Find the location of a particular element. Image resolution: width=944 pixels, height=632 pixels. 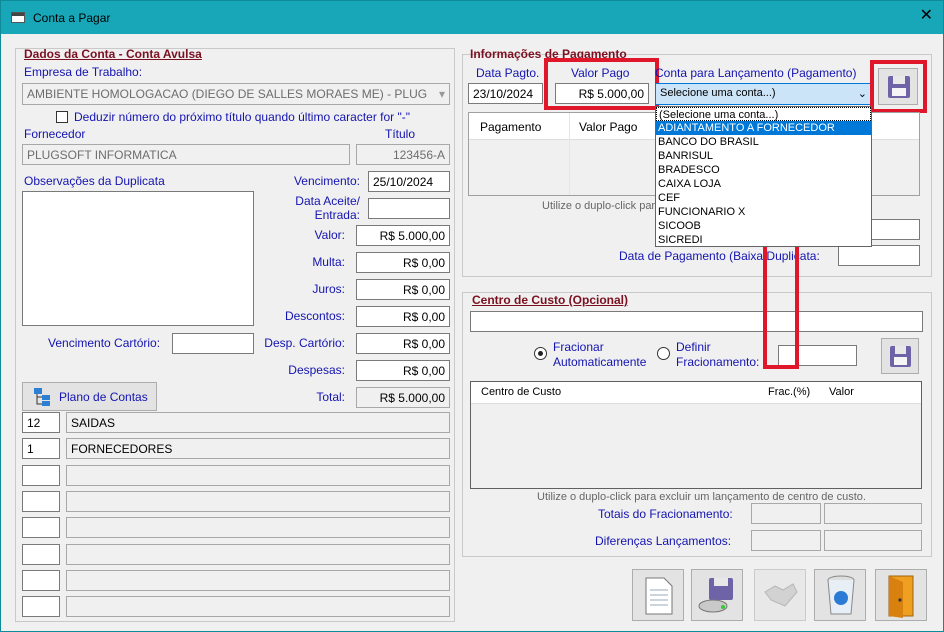

plano-de-contas-label: Plano de Contas is located at coordinates (103, 397).